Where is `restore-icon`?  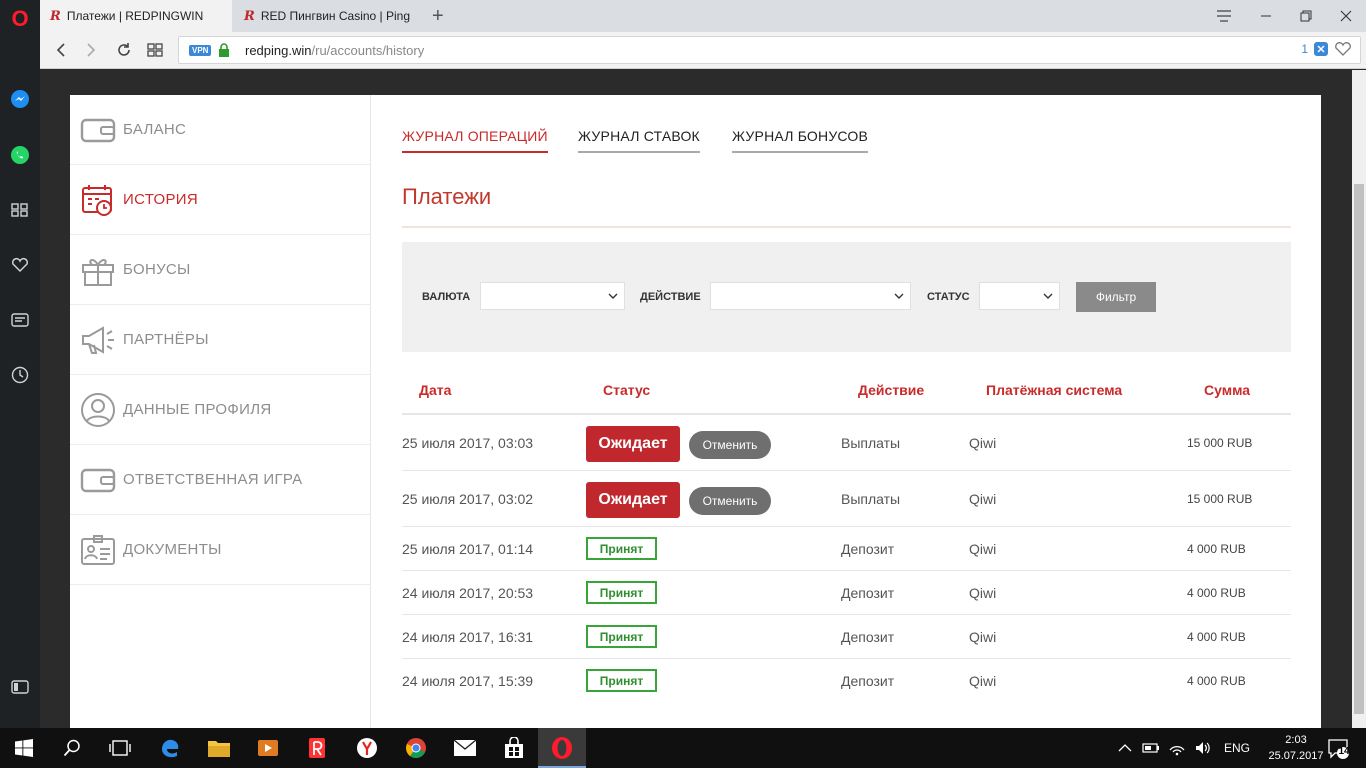 restore-icon is located at coordinates (1306, 16).